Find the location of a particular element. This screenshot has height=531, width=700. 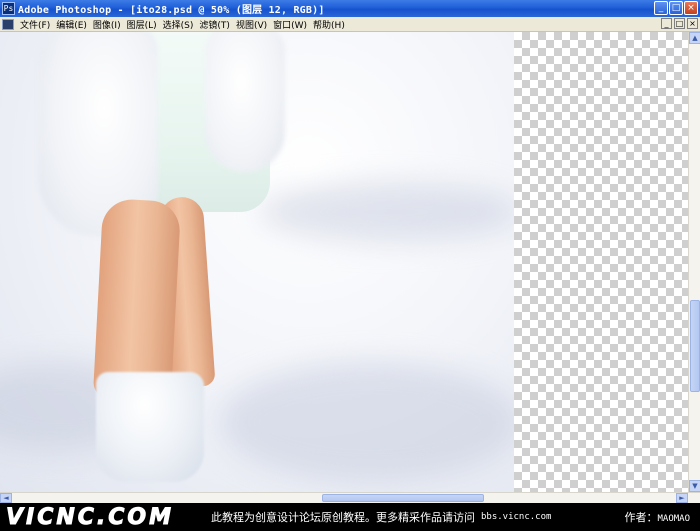

menu-layer: 图层(L) is located at coordinates (142, 24).